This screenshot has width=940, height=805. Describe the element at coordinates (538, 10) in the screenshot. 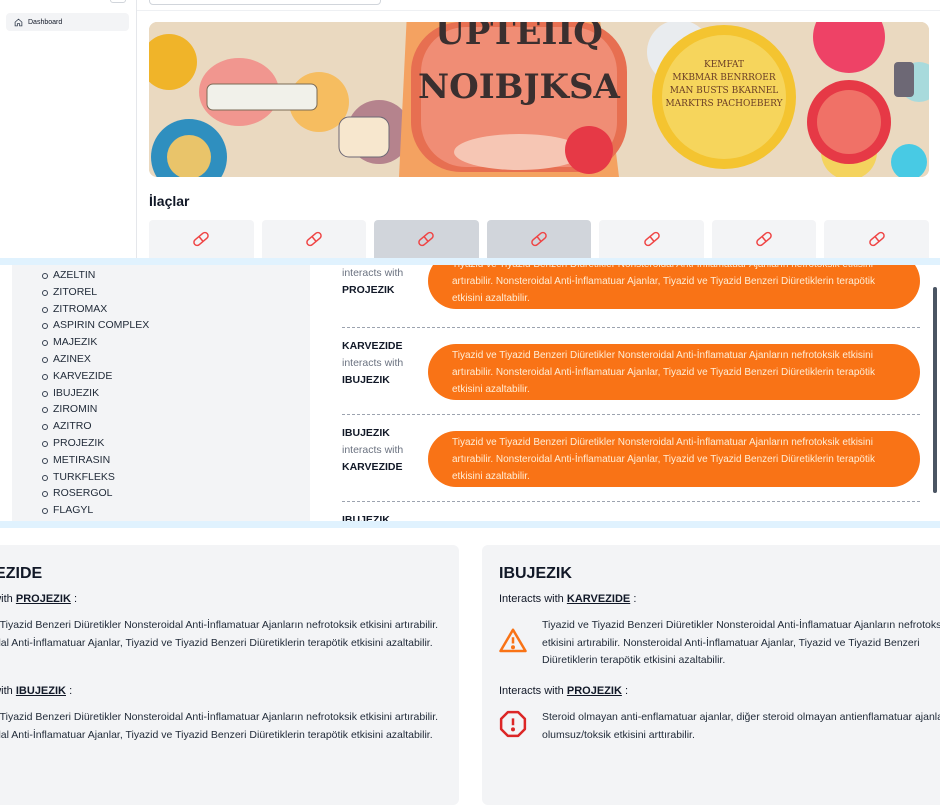

I see `header-divider` at that location.